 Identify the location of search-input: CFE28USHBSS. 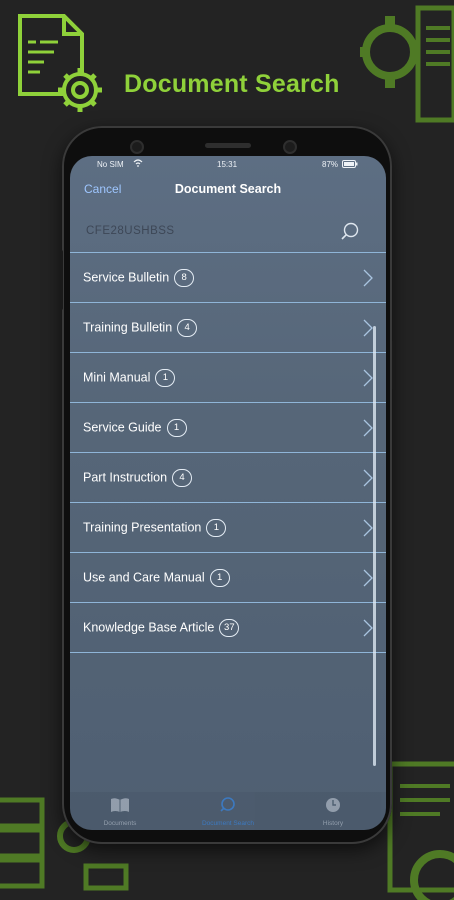
(130, 231).